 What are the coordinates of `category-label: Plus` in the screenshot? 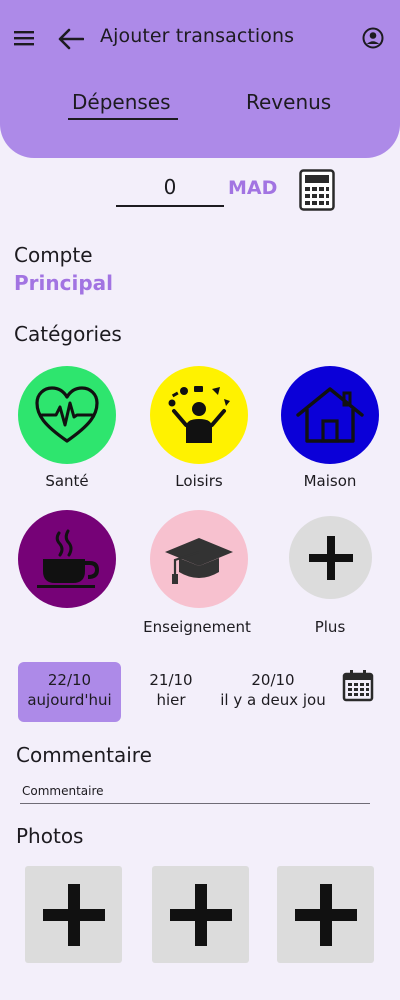 It's located at (330, 627).